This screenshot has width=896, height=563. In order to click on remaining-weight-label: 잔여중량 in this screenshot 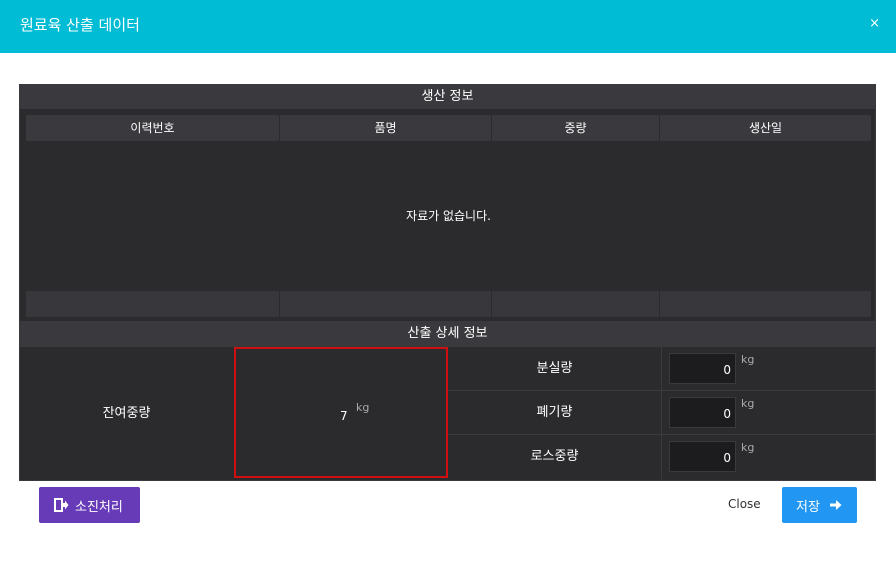, I will do `click(126, 413)`.